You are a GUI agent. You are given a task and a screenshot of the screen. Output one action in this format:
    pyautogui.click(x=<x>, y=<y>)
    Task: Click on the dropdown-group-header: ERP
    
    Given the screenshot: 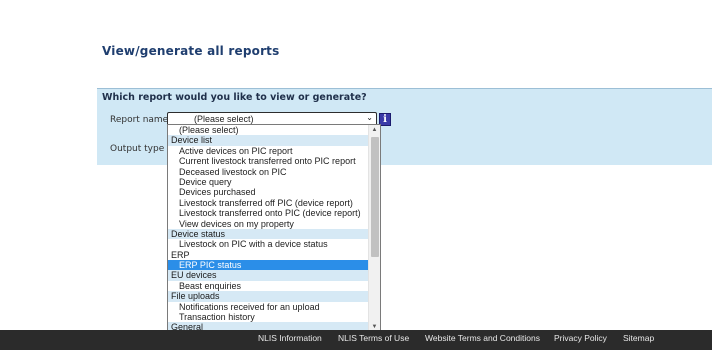 What is the action you would take?
    pyautogui.click(x=268, y=255)
    